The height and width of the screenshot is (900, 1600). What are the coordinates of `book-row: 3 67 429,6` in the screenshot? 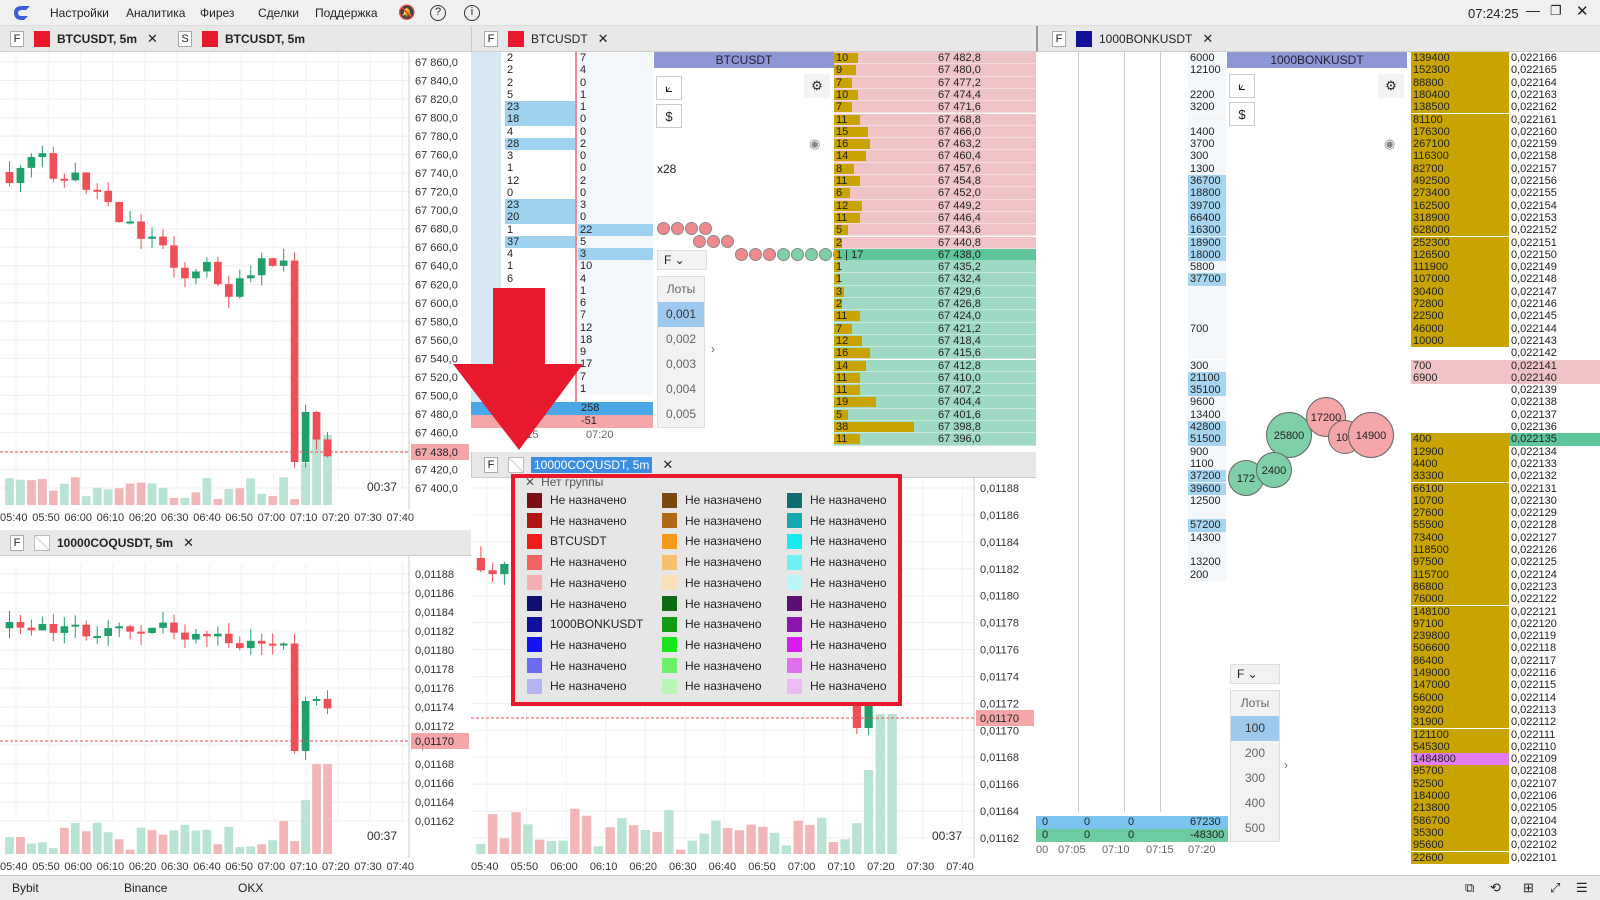 It's located at (935, 291).